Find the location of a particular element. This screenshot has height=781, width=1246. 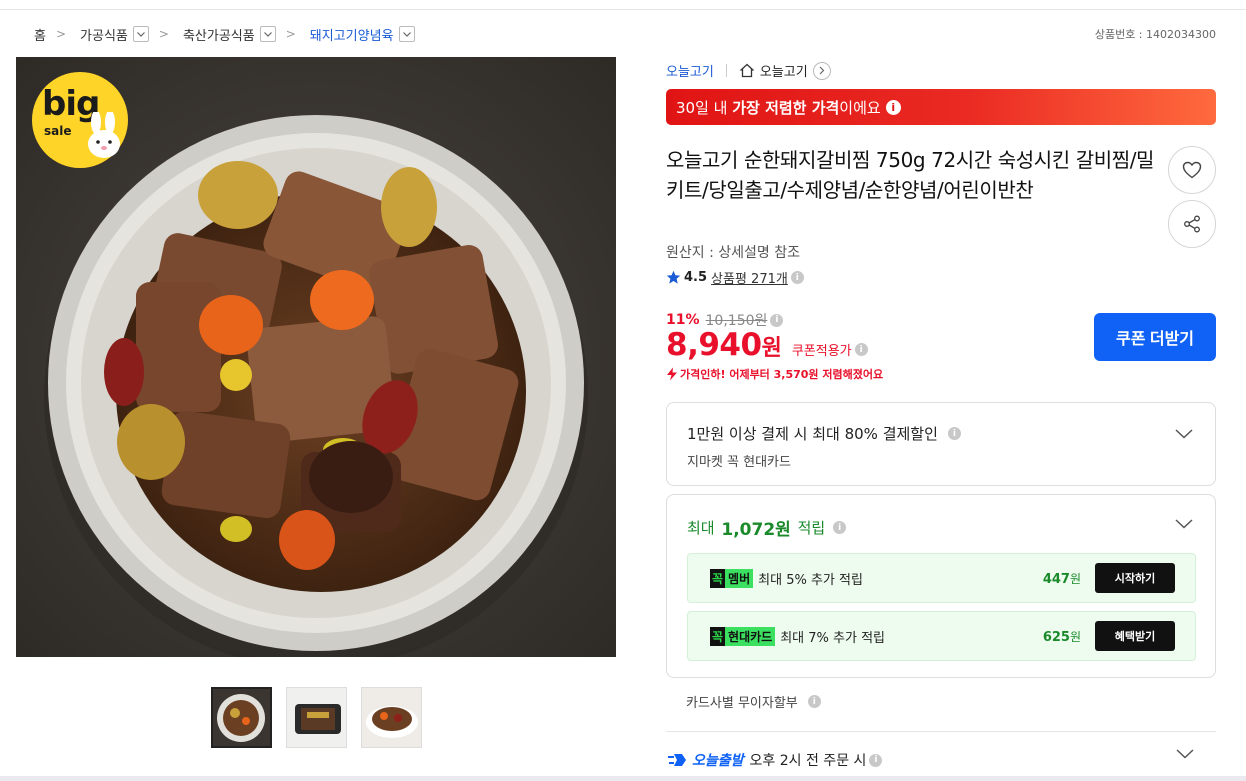

top-divider is located at coordinates (623, 9).